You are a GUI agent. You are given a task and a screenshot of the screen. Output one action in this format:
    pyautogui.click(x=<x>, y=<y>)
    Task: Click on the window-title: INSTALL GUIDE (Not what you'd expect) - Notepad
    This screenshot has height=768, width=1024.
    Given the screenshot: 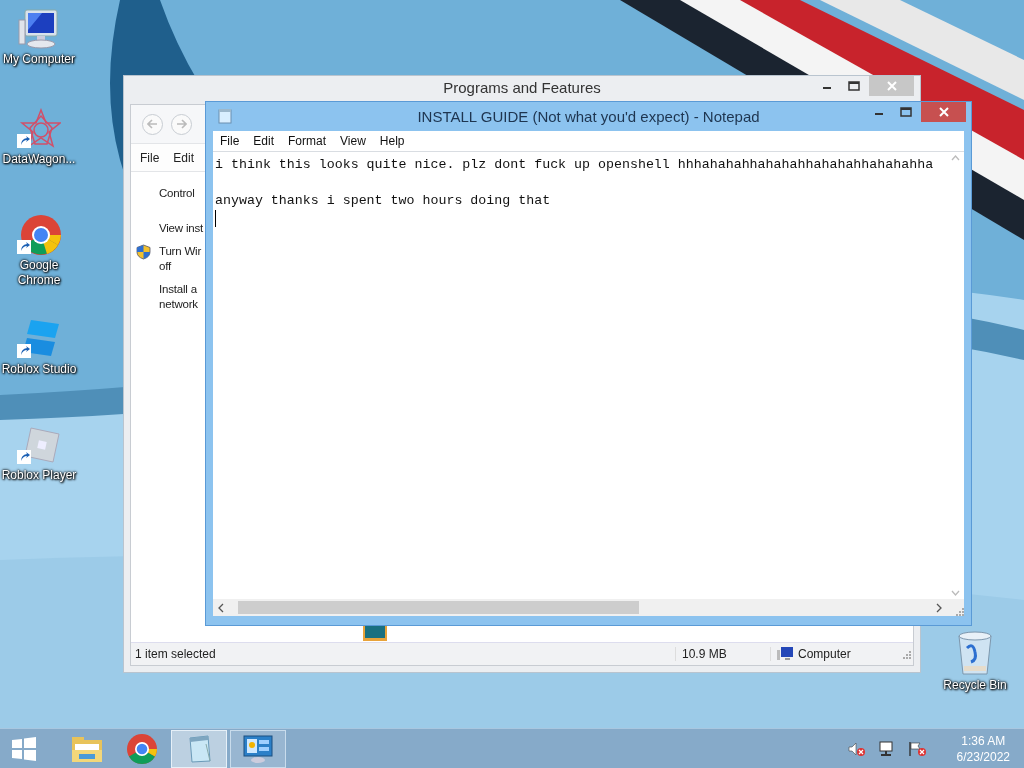 What is the action you would take?
    pyautogui.click(x=588, y=116)
    